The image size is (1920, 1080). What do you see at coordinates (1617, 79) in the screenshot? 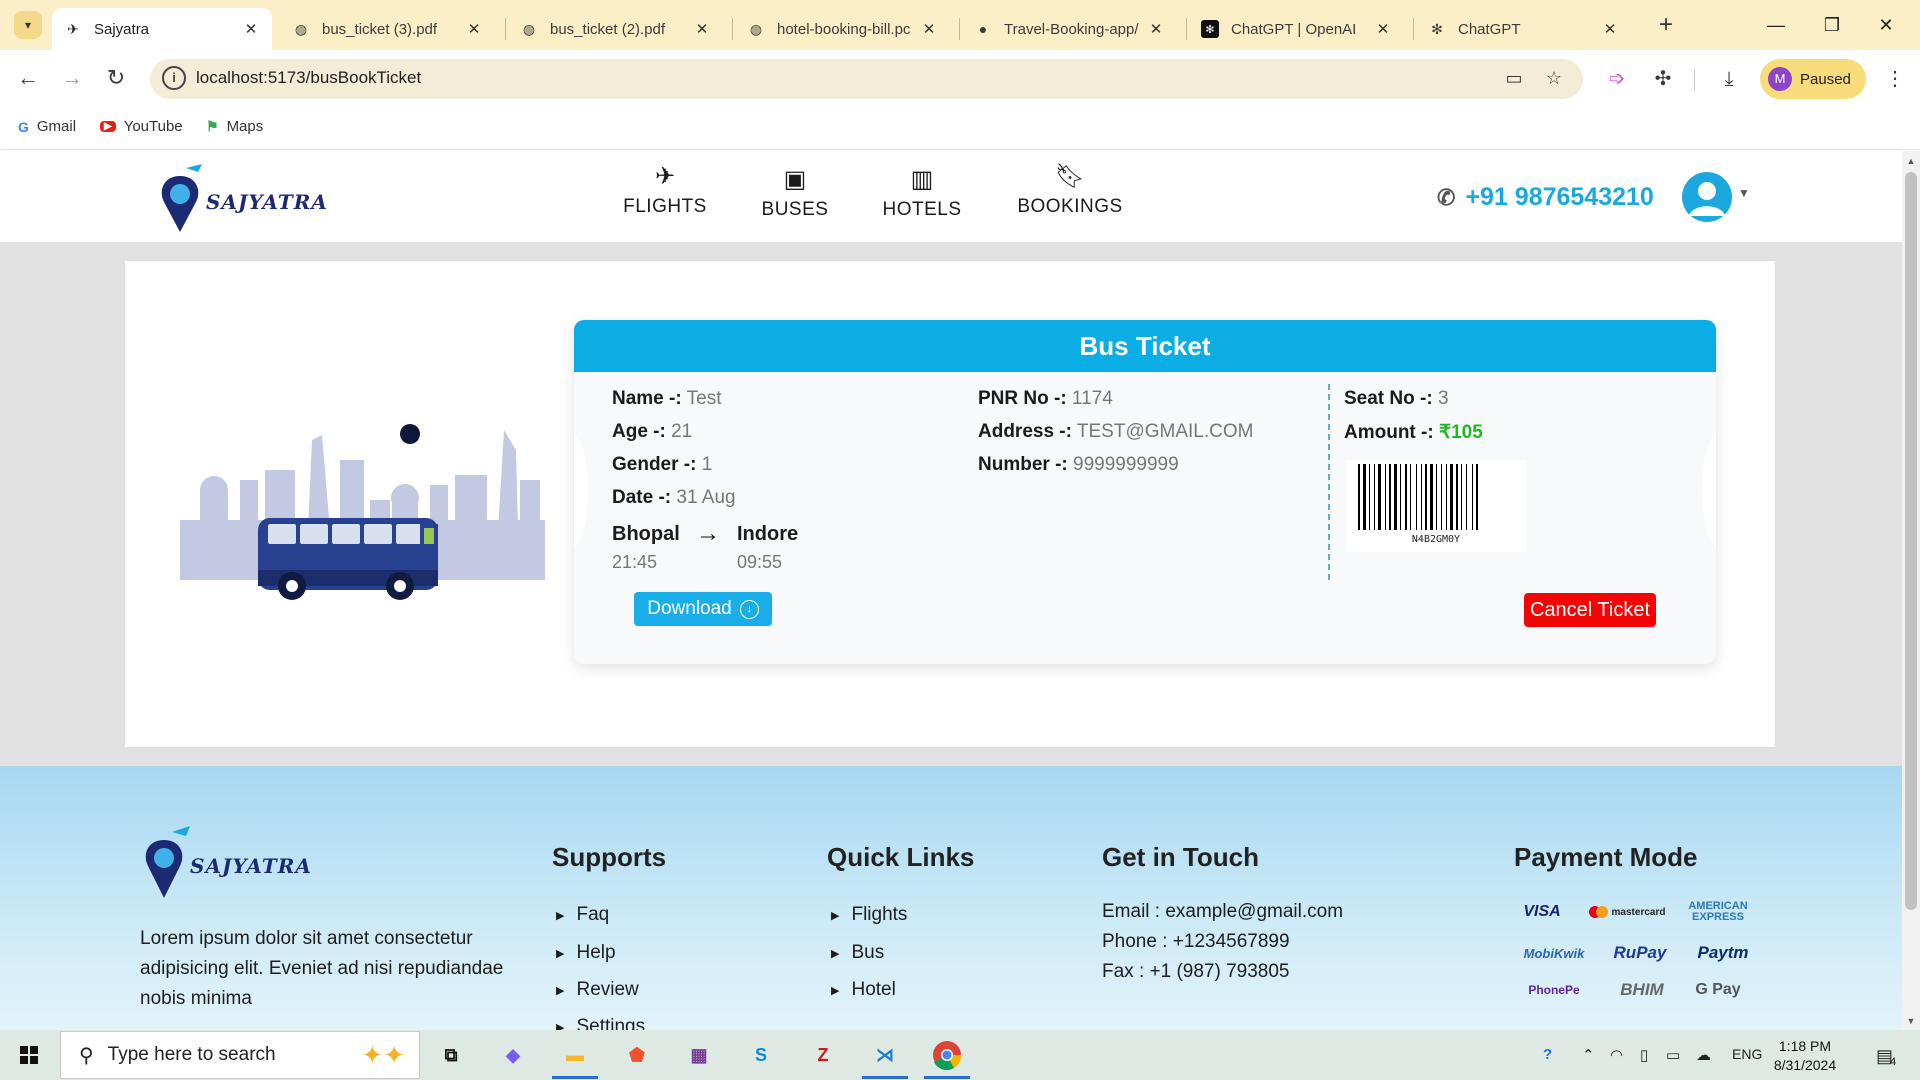
I see `extension-arrow-icon: ➩` at bounding box center [1617, 79].